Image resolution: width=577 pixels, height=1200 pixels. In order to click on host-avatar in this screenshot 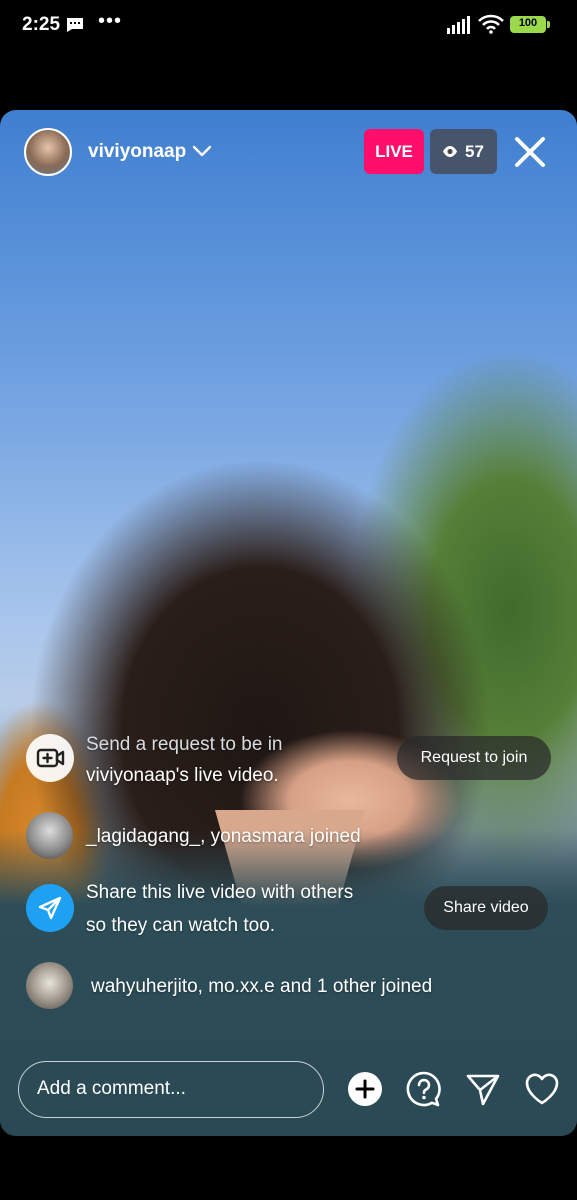, I will do `click(48, 152)`.